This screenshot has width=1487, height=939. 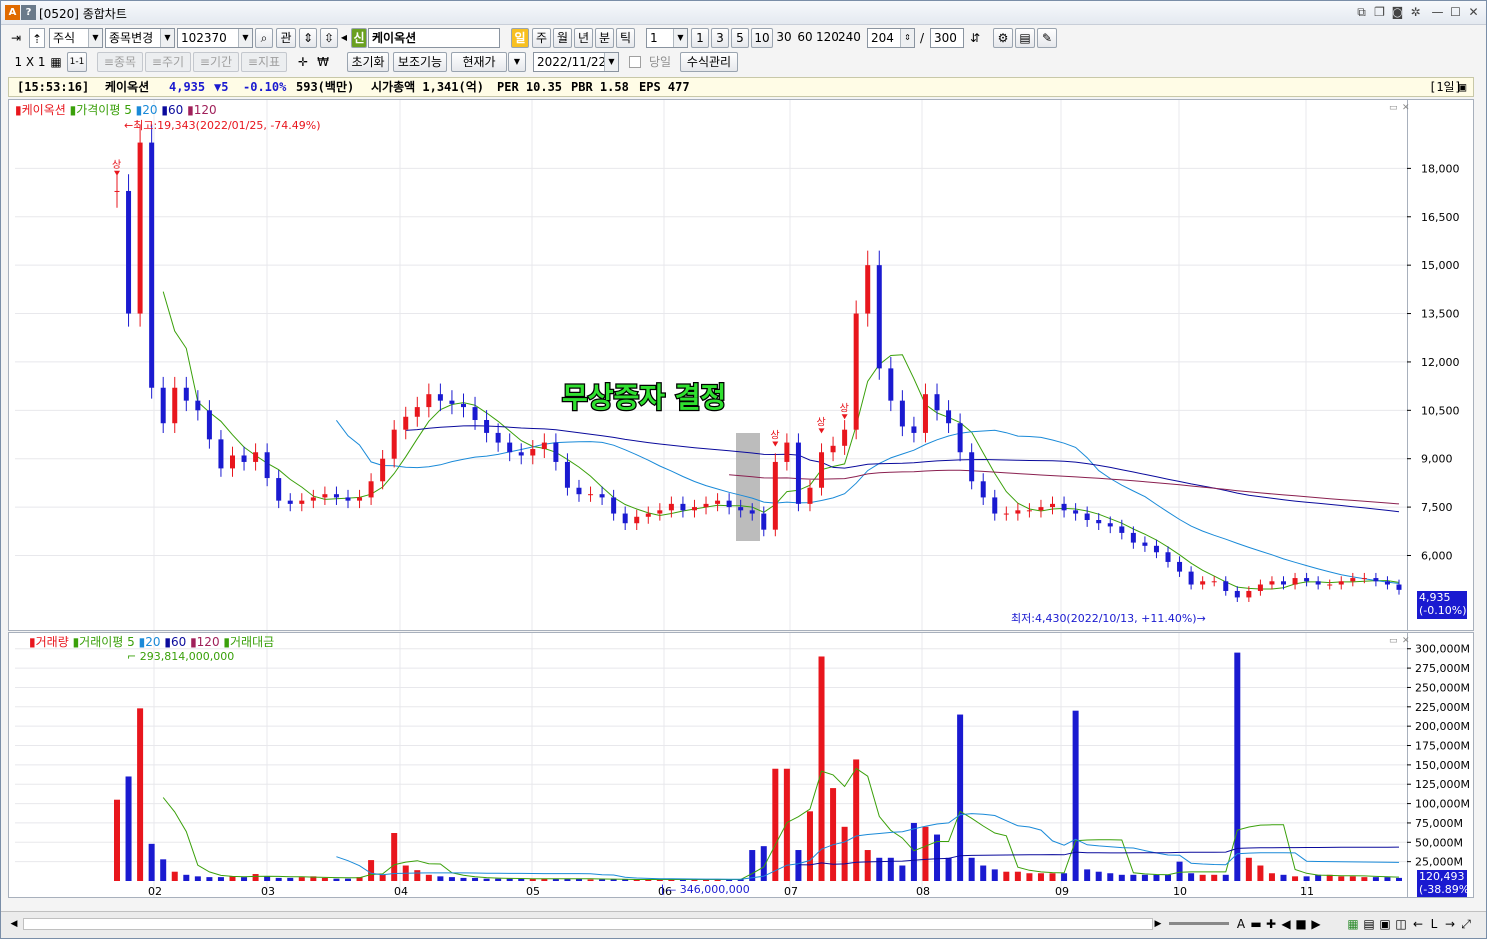 What do you see at coordinates (583, 38) in the screenshot?
I see `period-year-tab: 년` at bounding box center [583, 38].